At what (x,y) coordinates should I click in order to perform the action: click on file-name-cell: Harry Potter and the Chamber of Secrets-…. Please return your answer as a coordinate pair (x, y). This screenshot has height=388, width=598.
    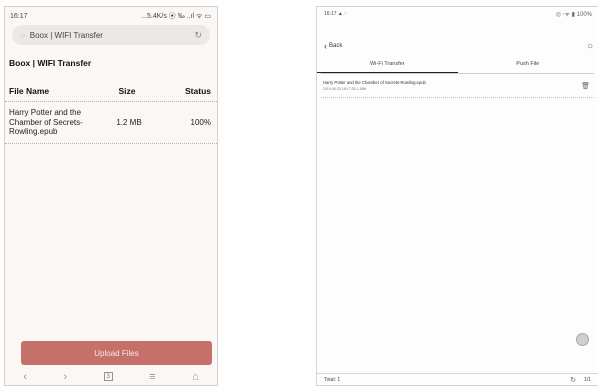
    Looking at the image, I should click on (46, 122).